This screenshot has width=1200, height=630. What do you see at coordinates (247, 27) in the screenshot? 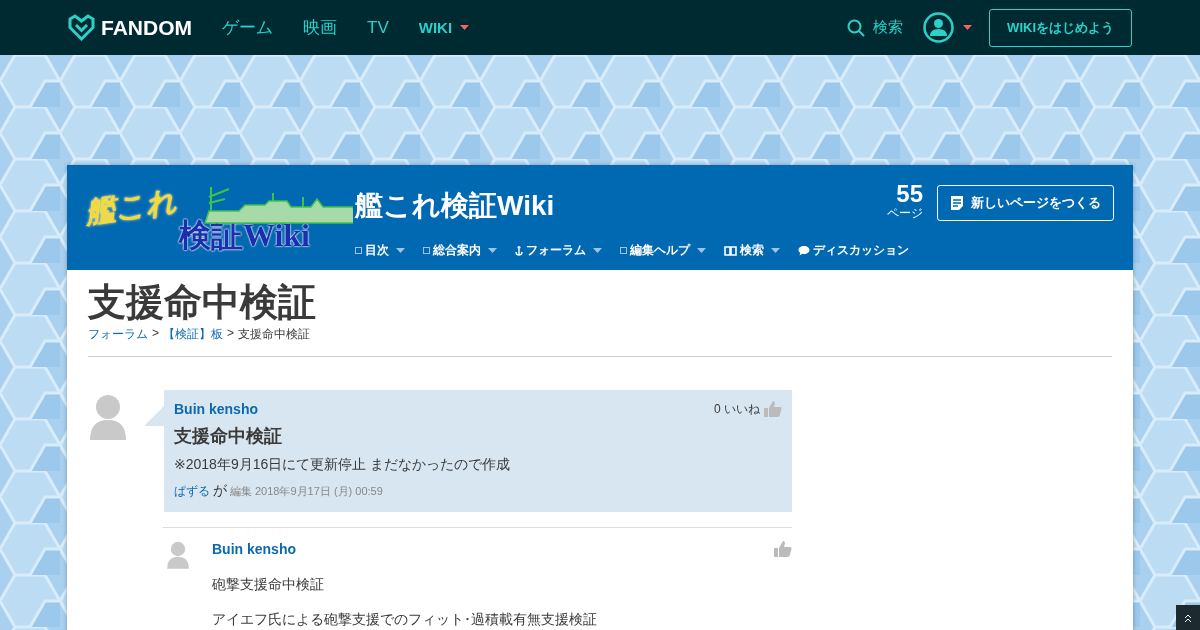
I see `nav-link: ゲーム` at bounding box center [247, 27].